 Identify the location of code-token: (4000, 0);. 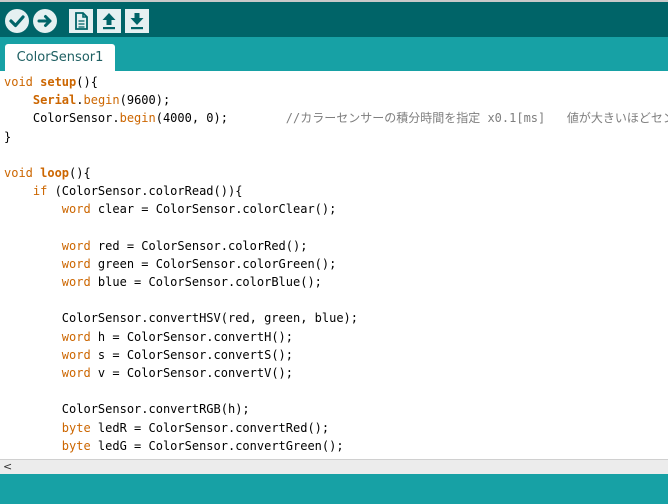
(220, 118).